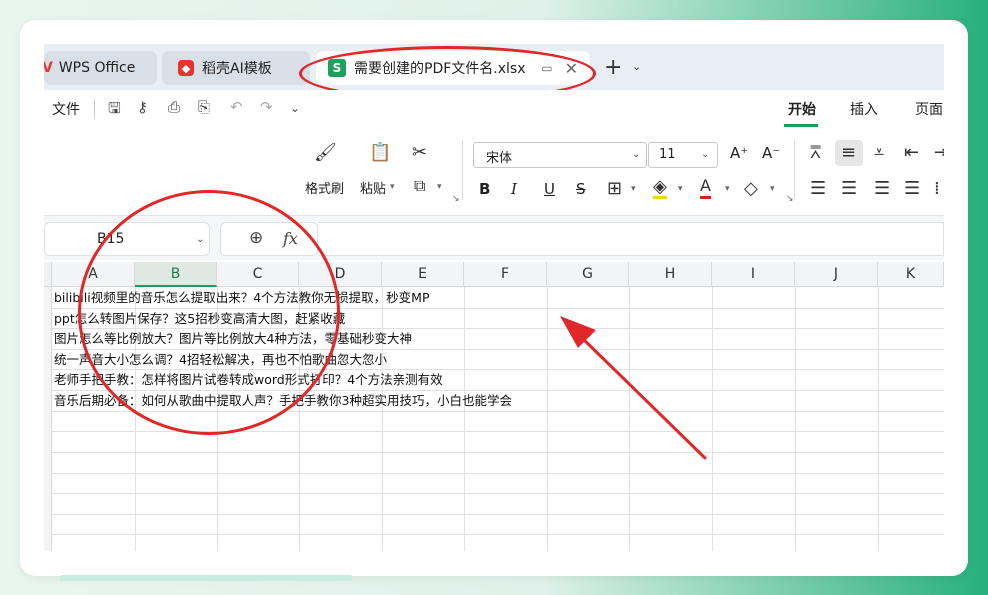 The height and width of the screenshot is (595, 988). I want to click on increase-font-icon: A⁺, so click(739, 153).